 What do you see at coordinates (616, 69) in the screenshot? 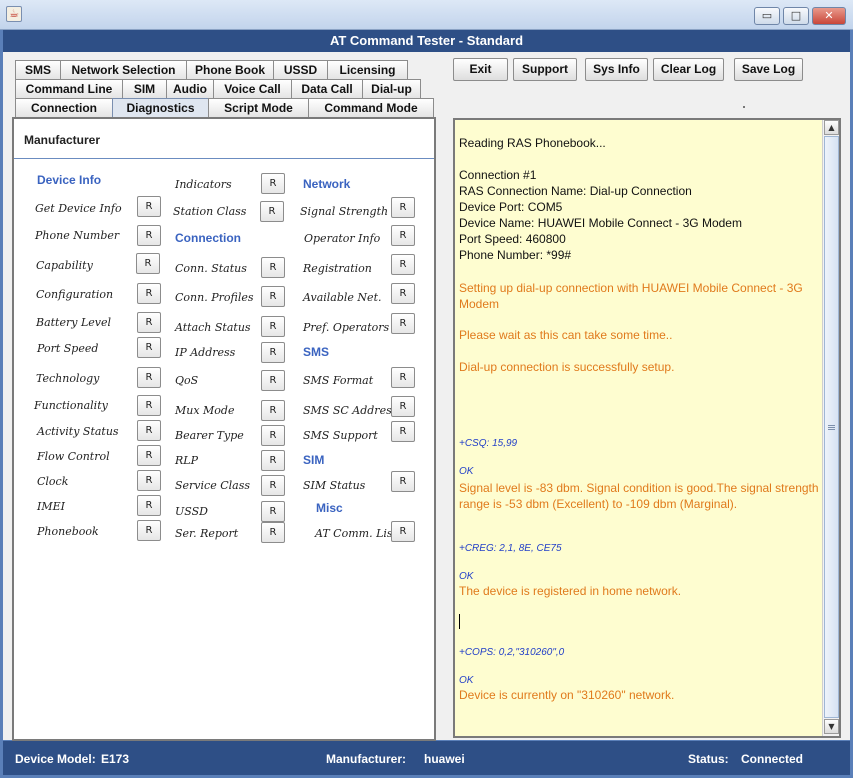
I see `sys-info-button: Sys Info` at bounding box center [616, 69].